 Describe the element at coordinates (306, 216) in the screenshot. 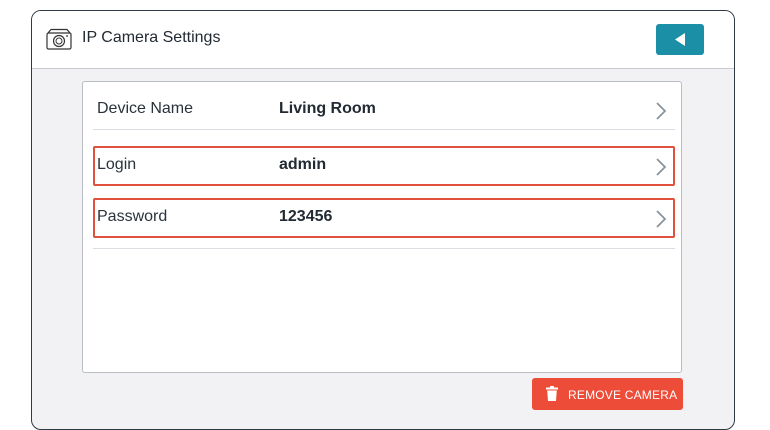

I see `setting-value: 123456` at that location.